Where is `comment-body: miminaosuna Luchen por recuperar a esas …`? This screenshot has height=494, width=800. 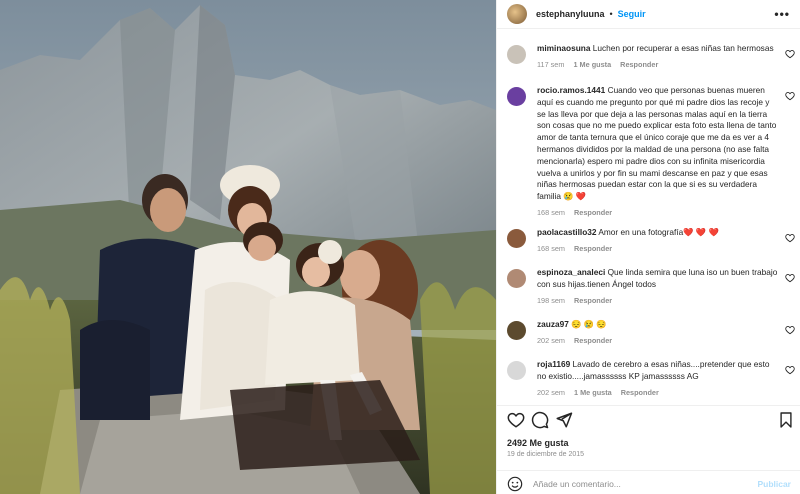 comment-body: miminaosuna Luchen por recuperar a esas … is located at coordinates (658, 49).